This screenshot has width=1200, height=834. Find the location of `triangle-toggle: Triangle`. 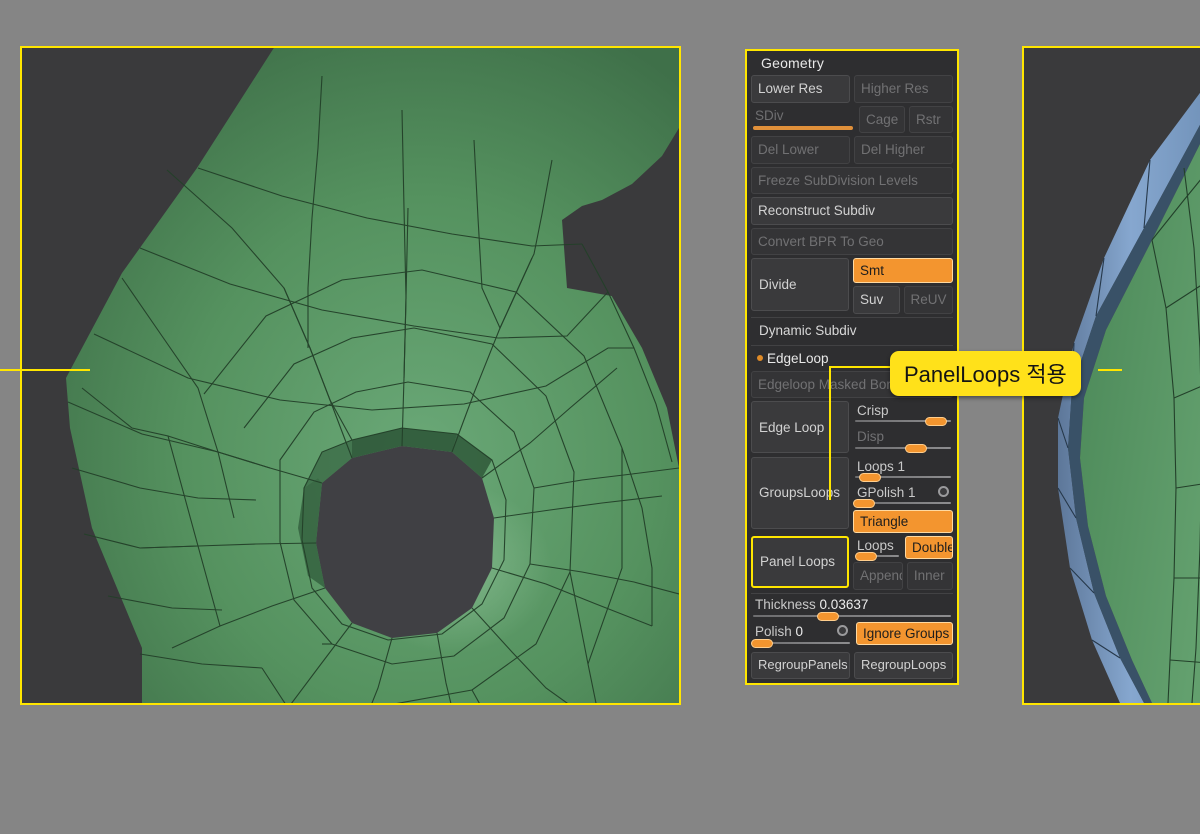

triangle-toggle: Triangle is located at coordinates (903, 521).